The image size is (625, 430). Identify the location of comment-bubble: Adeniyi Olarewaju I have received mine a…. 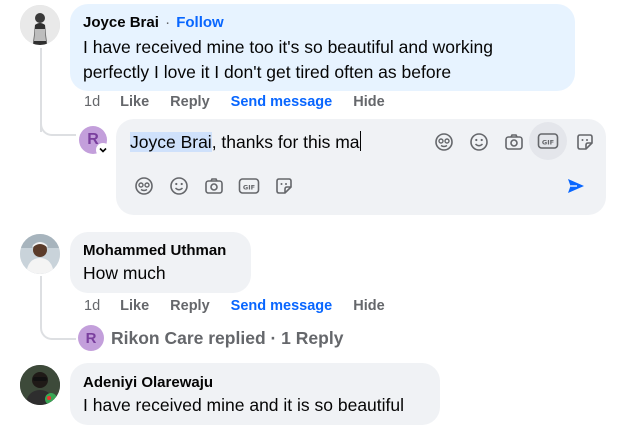
(255, 394).